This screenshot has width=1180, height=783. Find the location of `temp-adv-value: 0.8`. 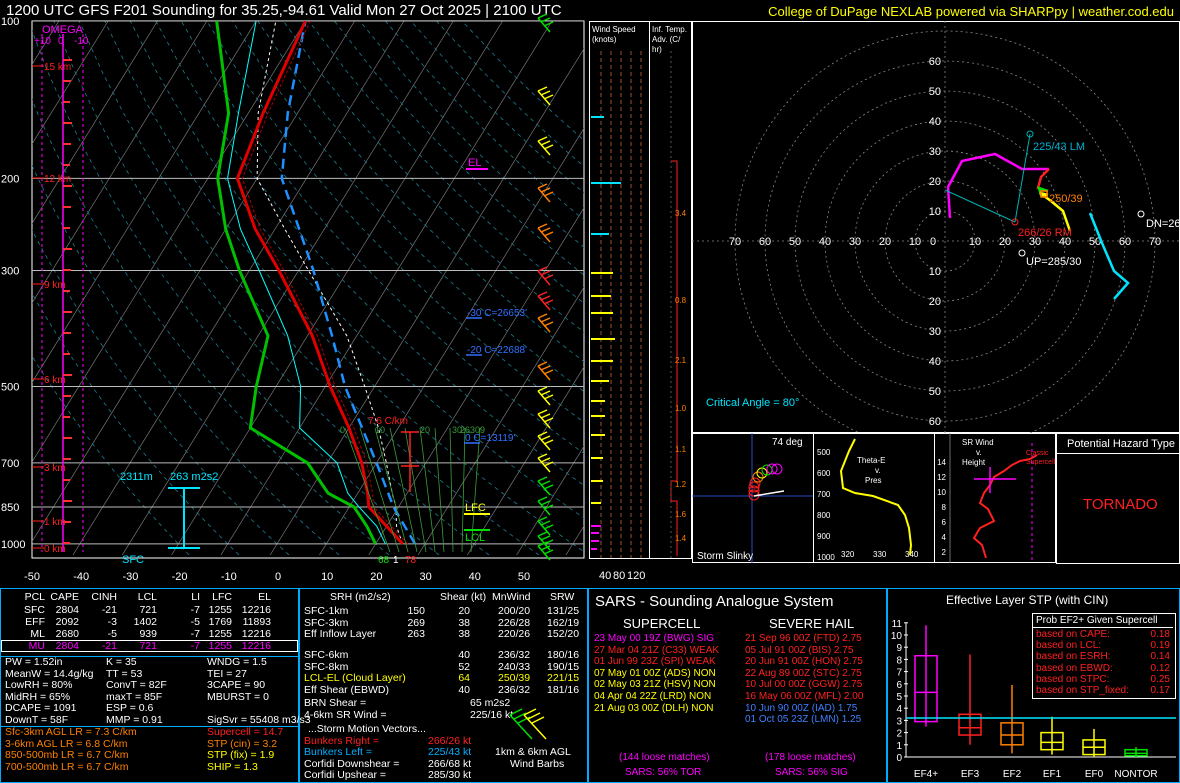

temp-adv-value: 0.8 is located at coordinates (681, 300).